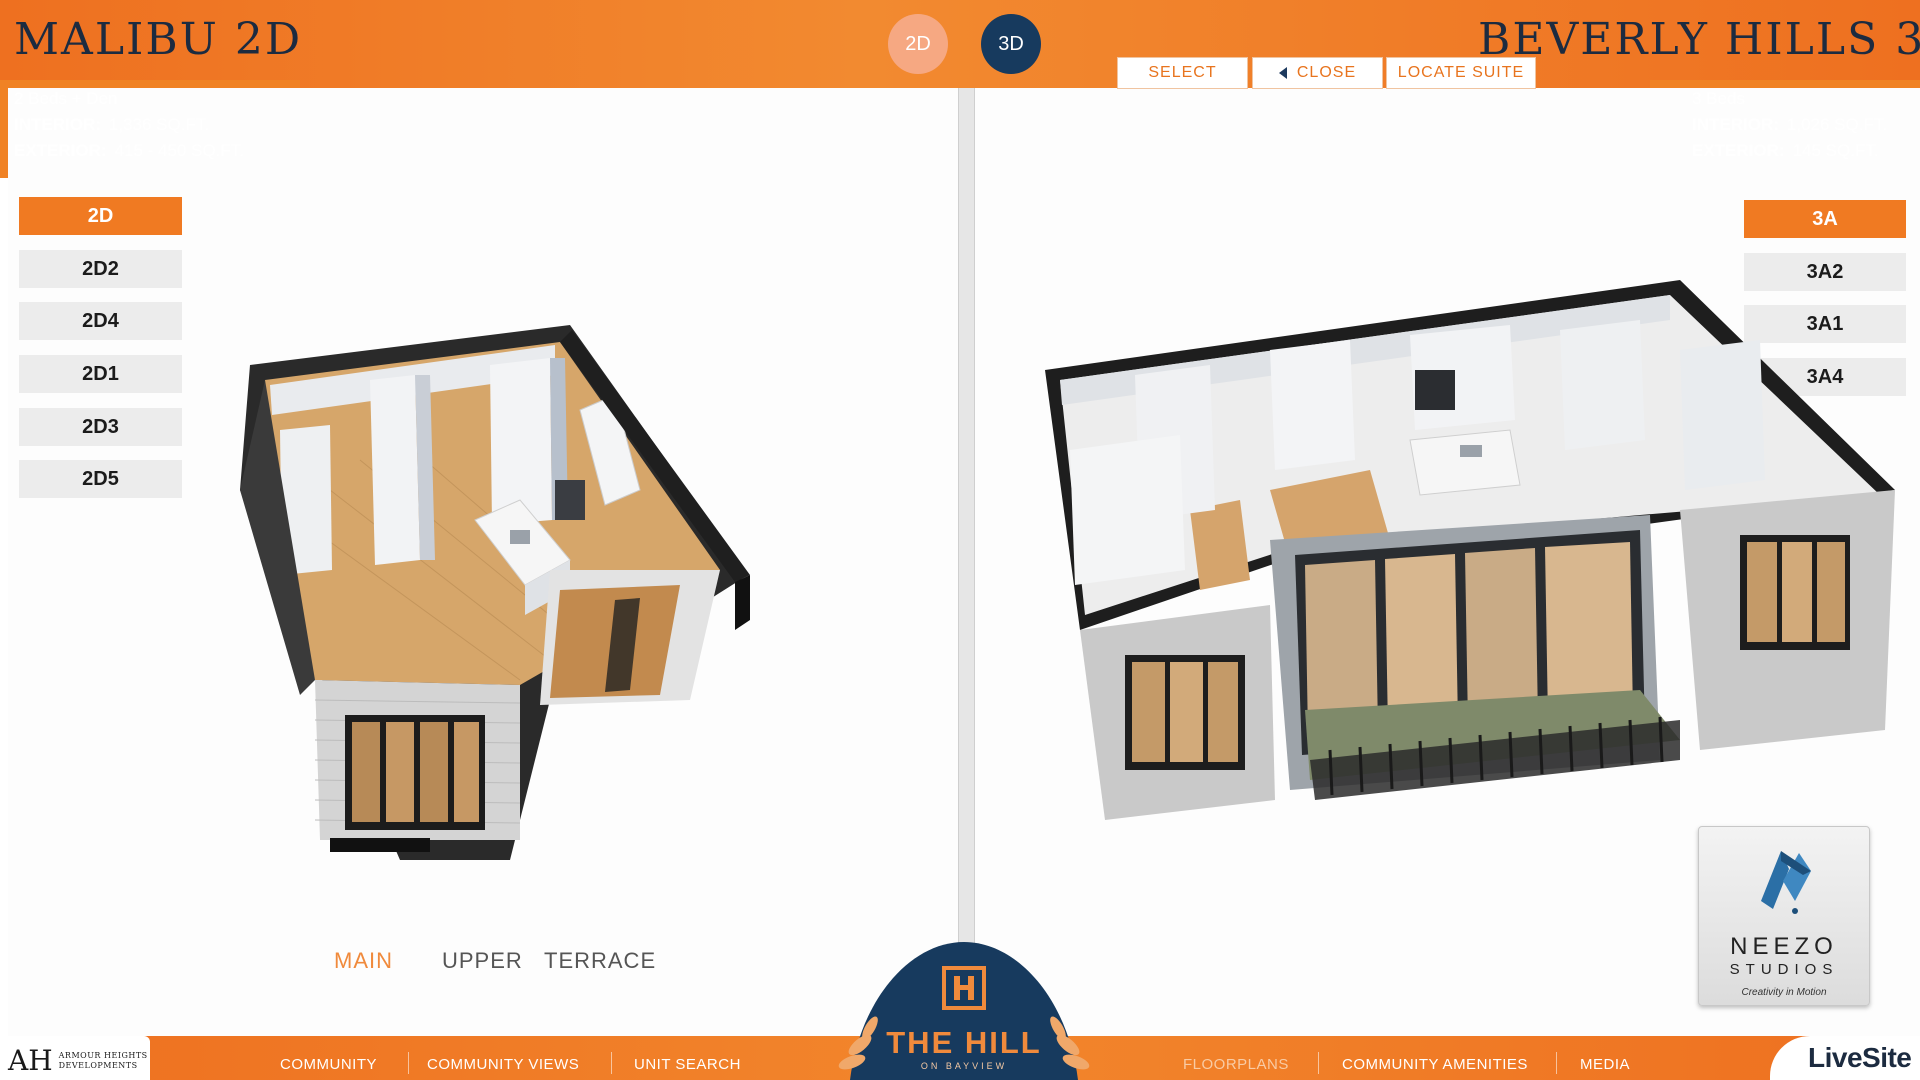 This screenshot has width=1920, height=1080. I want to click on project-name: THE HILL, so click(964, 1042).